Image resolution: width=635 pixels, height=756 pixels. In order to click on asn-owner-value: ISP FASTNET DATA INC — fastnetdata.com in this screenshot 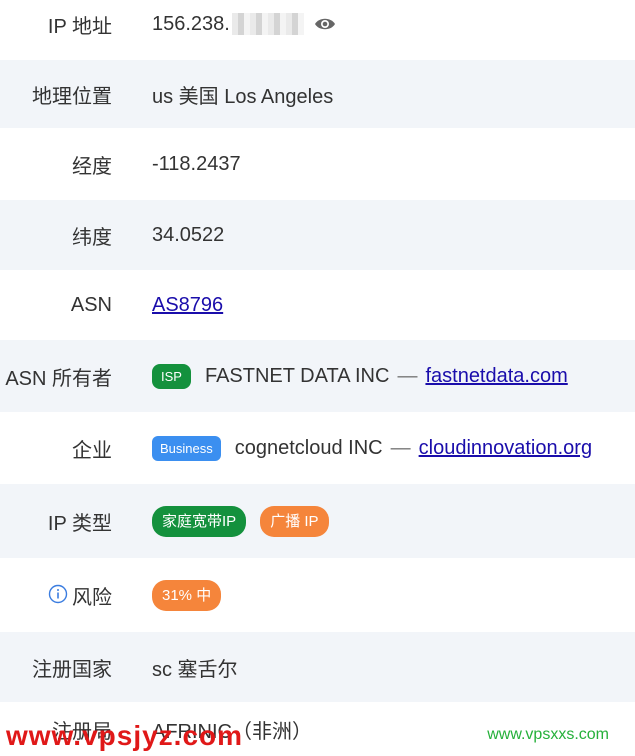, I will do `click(360, 376)`.